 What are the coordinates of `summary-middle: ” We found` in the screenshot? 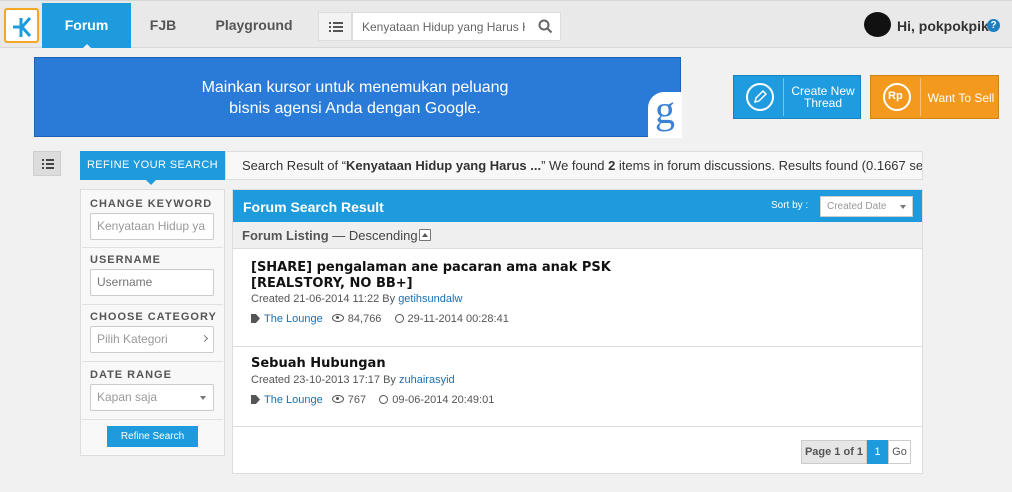 It's located at (575, 165).